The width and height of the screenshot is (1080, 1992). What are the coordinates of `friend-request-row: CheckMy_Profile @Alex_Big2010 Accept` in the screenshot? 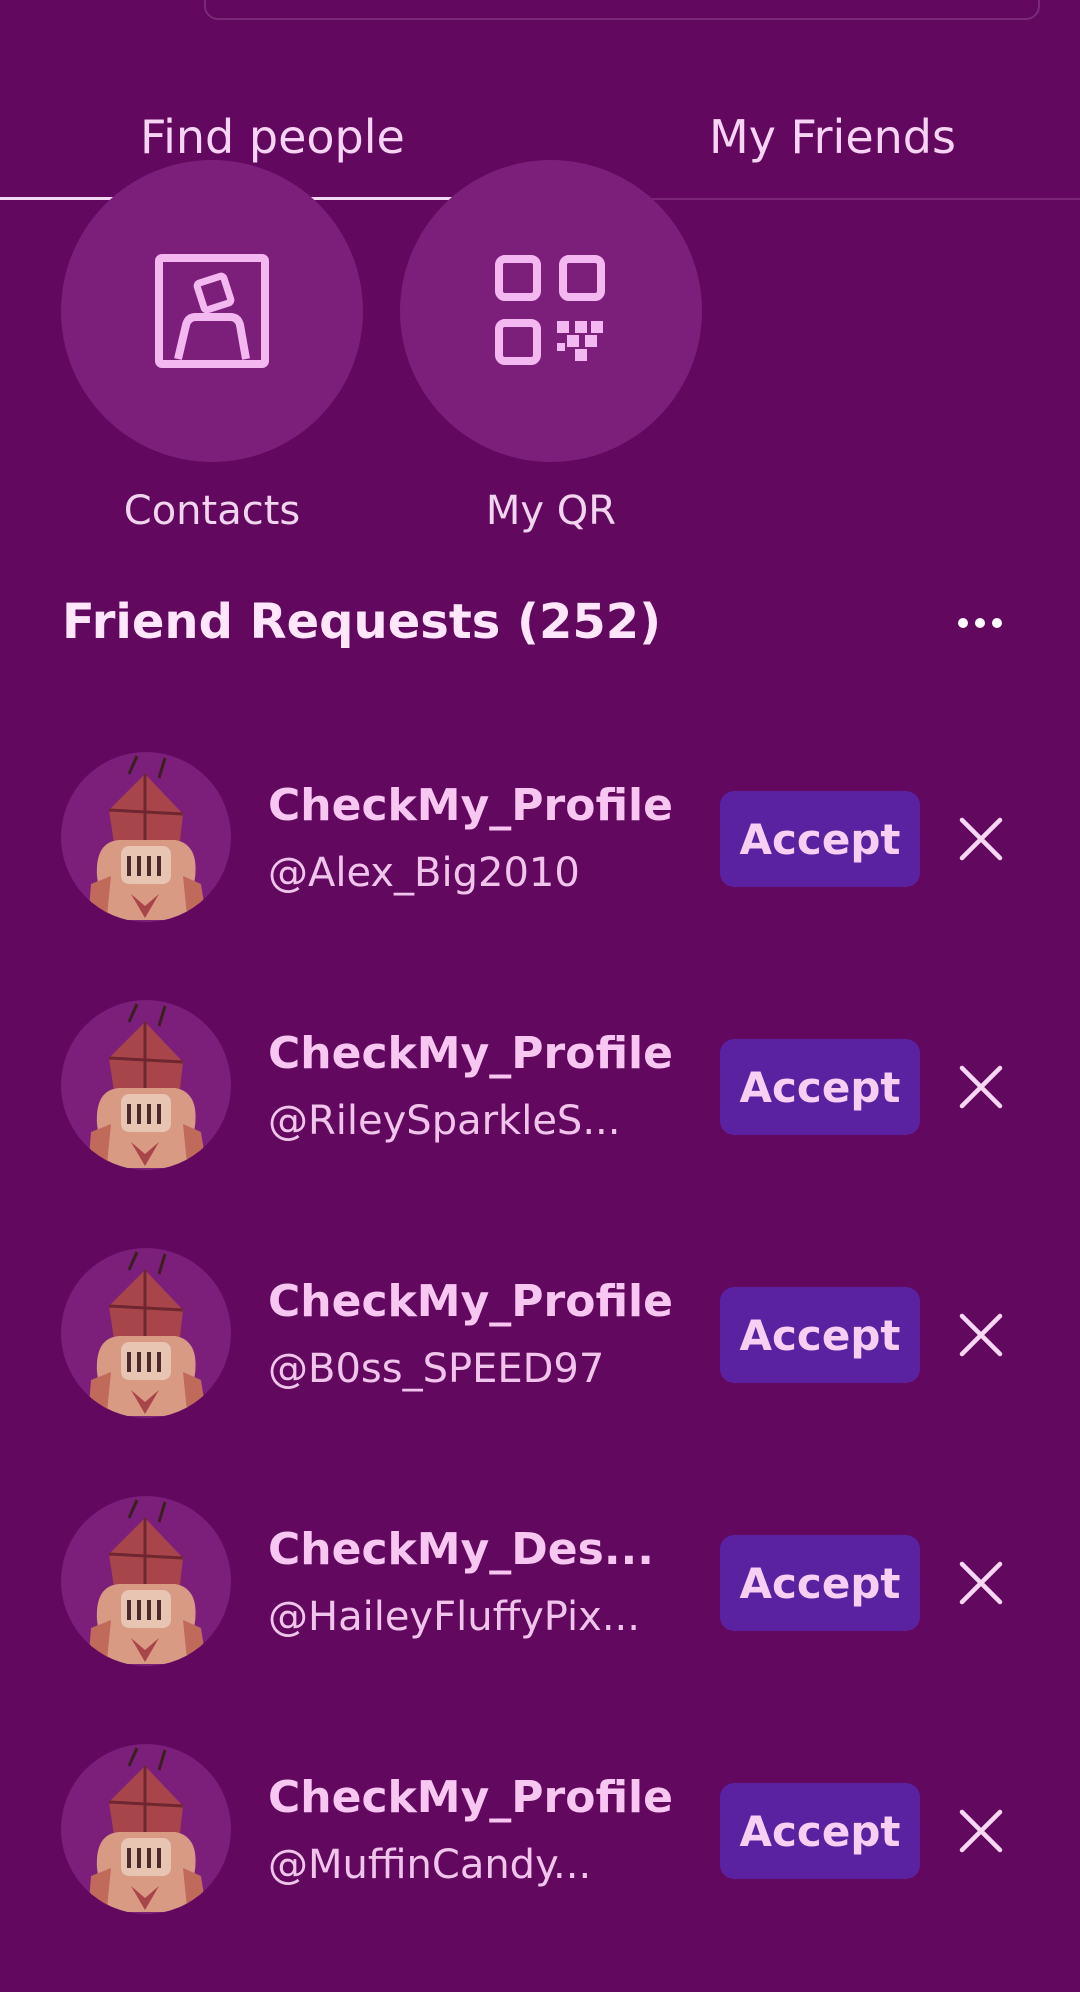 It's located at (540, 876).